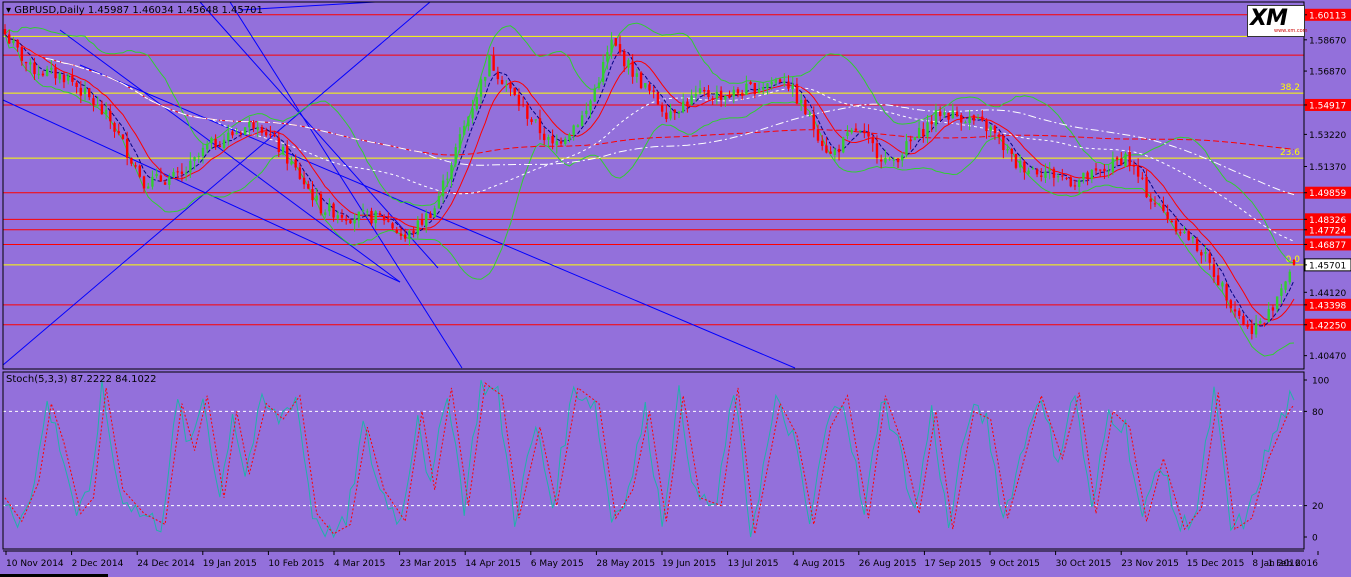  What do you see at coordinates (8, 10) in the screenshot?
I see `chevron-down-icon: ▾` at bounding box center [8, 10].